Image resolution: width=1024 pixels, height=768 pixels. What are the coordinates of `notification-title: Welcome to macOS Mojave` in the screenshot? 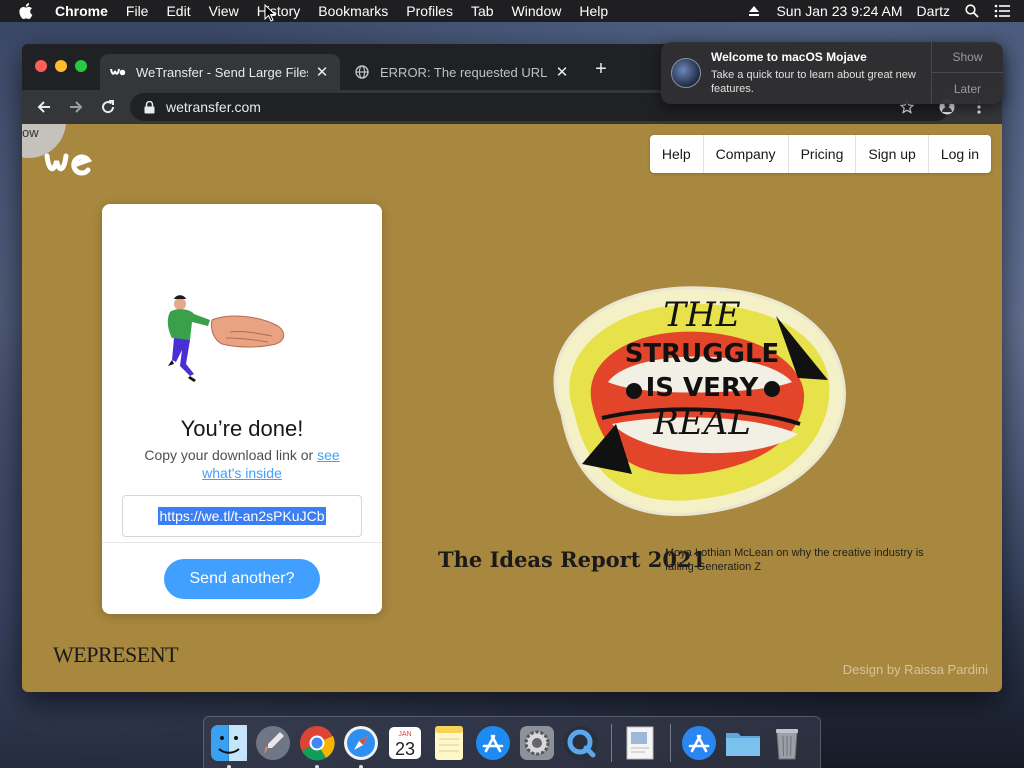 It's located at (789, 57).